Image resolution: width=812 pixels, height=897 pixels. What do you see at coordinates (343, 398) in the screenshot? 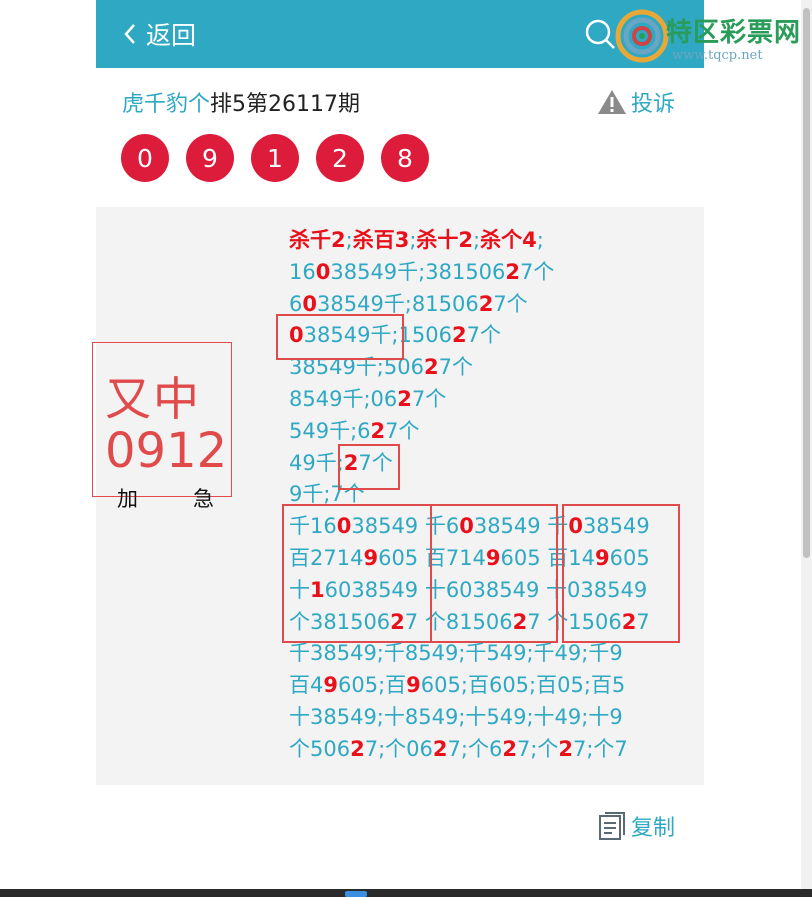
I see `line-text: 8549千;06` at bounding box center [343, 398].